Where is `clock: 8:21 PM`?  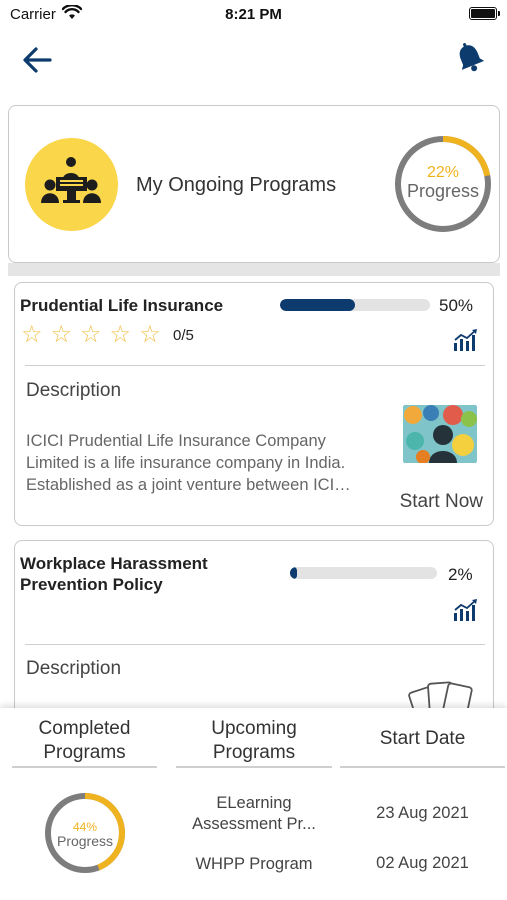 clock: 8:21 PM is located at coordinates (253, 14).